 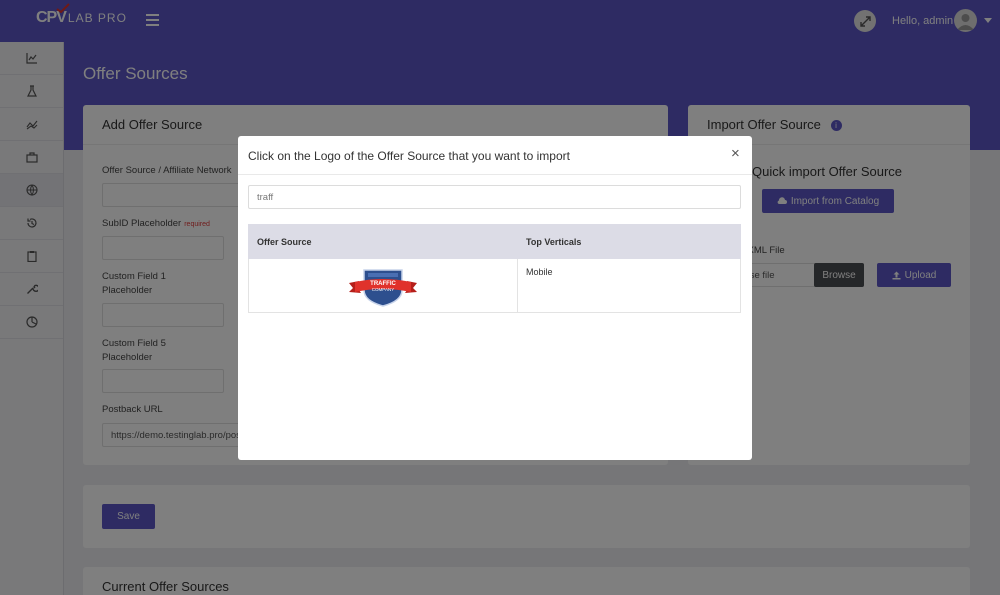 I want to click on modal-divider, so click(x=495, y=174).